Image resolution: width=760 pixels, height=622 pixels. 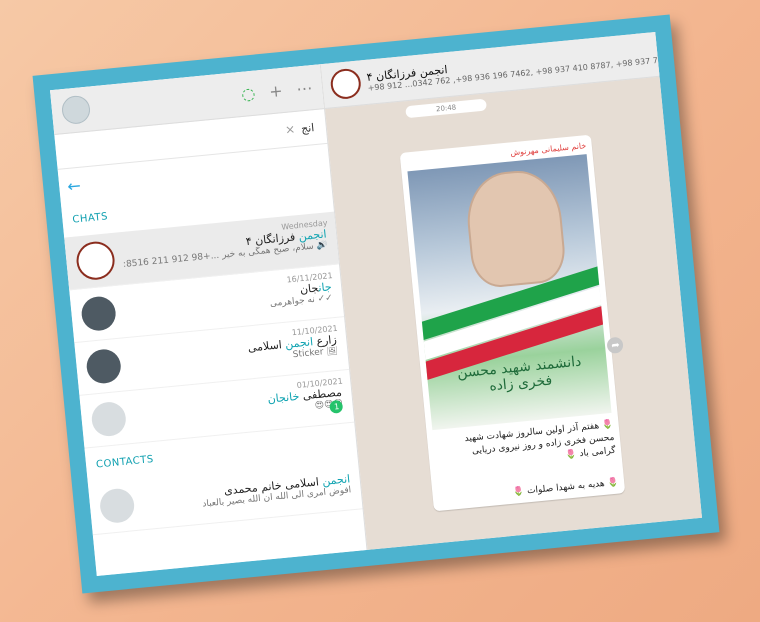 What do you see at coordinates (516, 228) in the screenshot?
I see `portrait-image` at bounding box center [516, 228].